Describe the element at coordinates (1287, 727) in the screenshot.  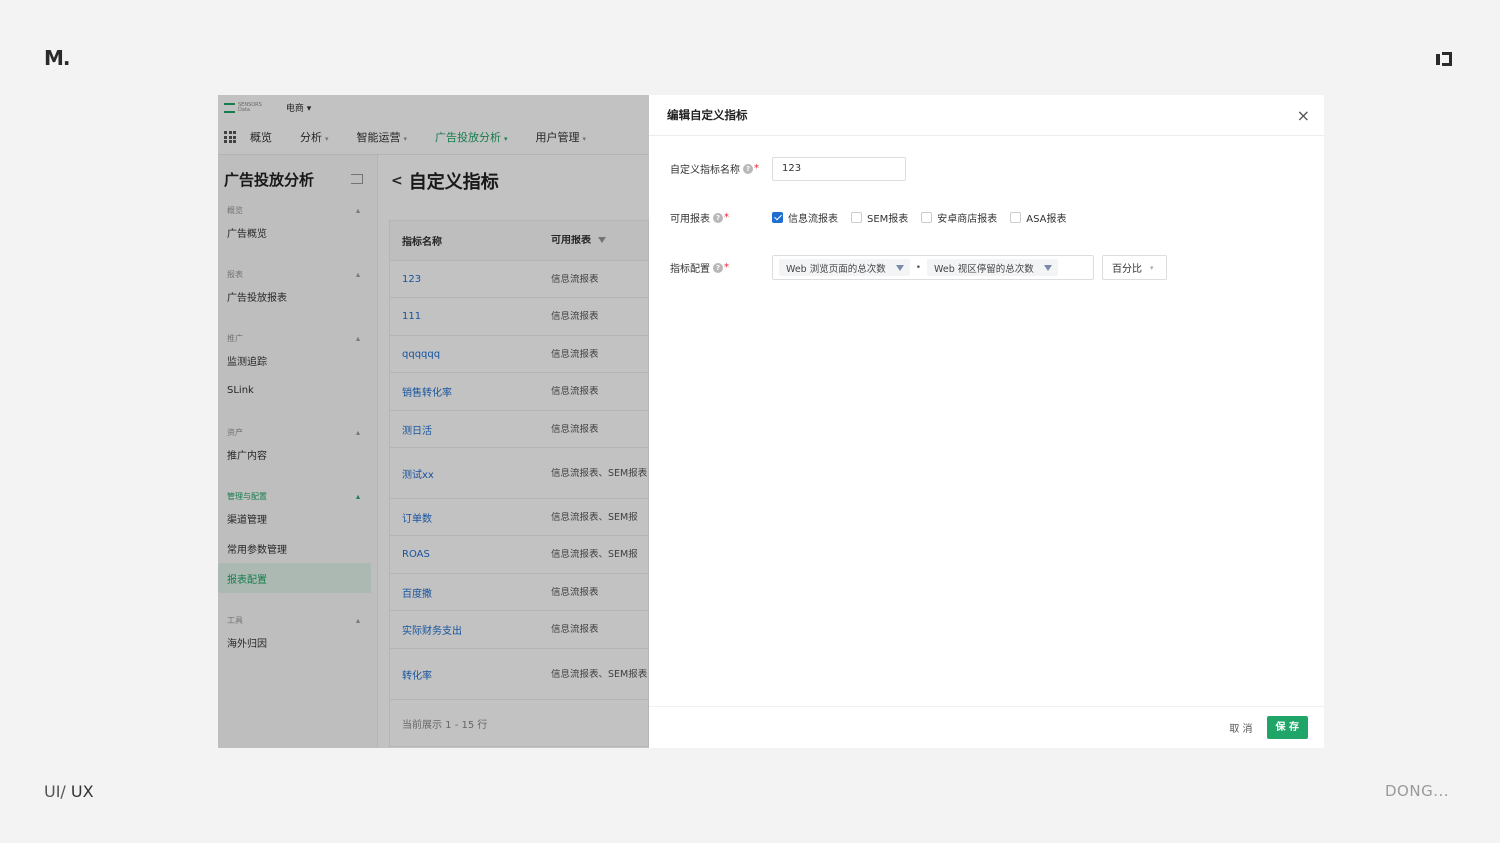
I see `save-button: 保 存` at that location.